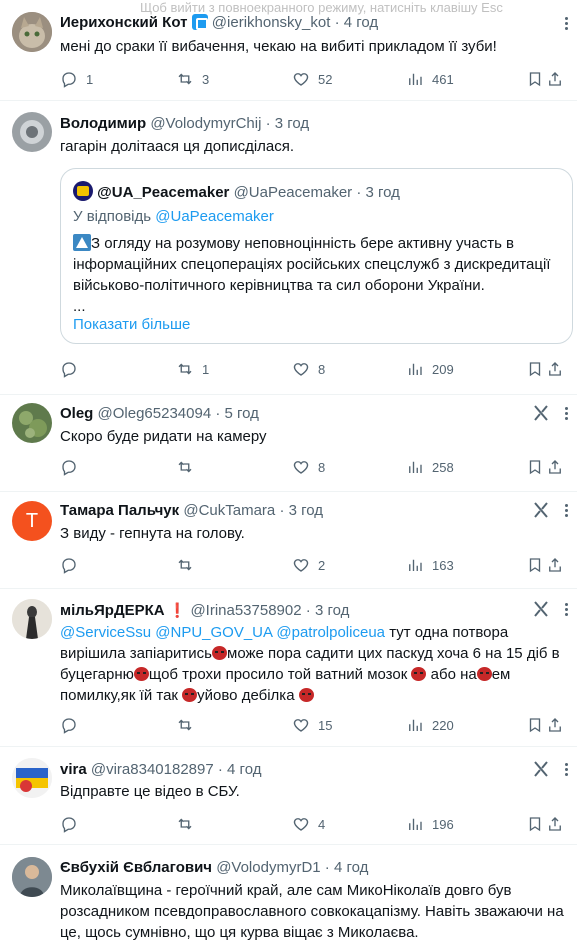  I want to click on avatar: T, so click(32, 521).